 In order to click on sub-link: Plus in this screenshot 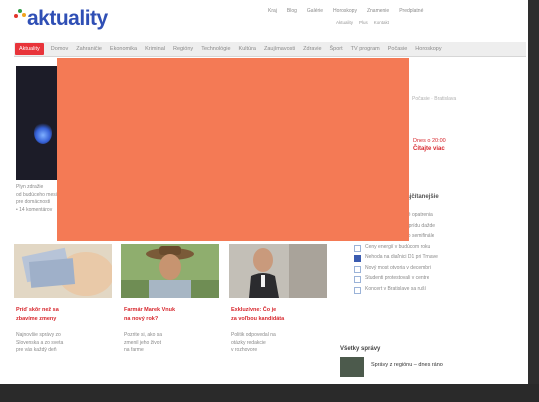, I will do `click(363, 22)`.